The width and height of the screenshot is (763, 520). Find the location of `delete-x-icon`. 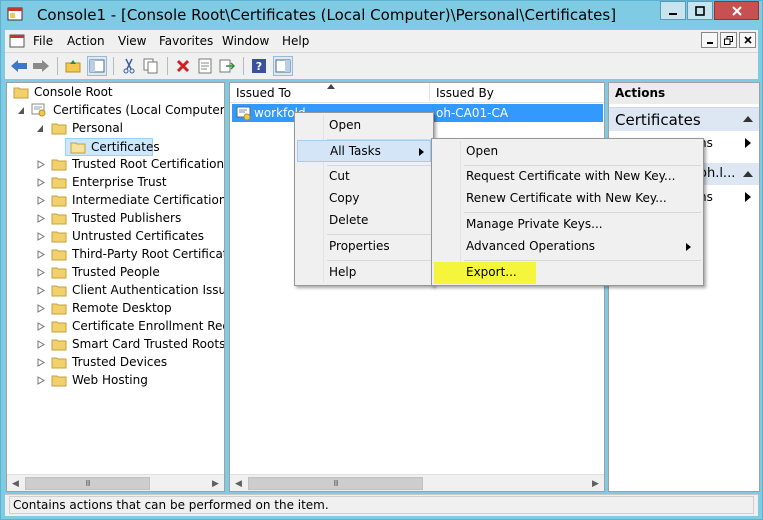

delete-x-icon is located at coordinates (183, 66).